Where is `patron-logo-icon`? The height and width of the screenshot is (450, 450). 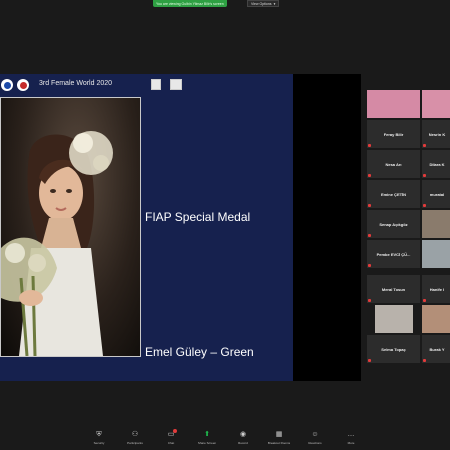 patron-logo-icon is located at coordinates (156, 84).